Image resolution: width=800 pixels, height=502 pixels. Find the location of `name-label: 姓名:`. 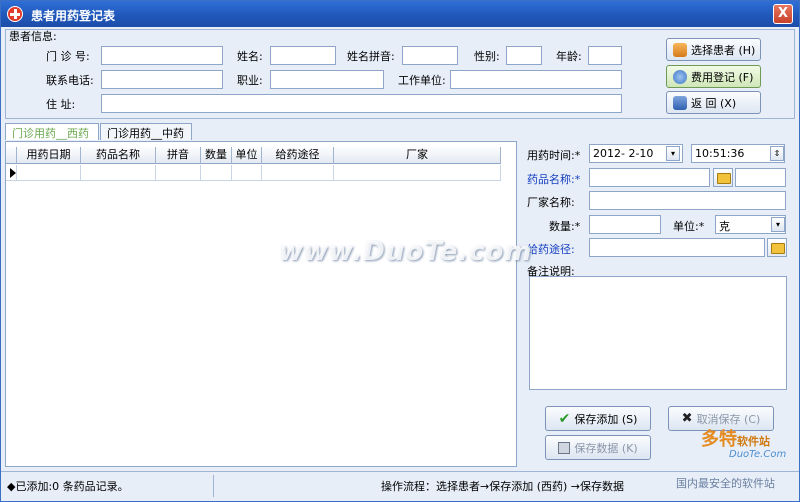

name-label: 姓名: is located at coordinates (250, 56).